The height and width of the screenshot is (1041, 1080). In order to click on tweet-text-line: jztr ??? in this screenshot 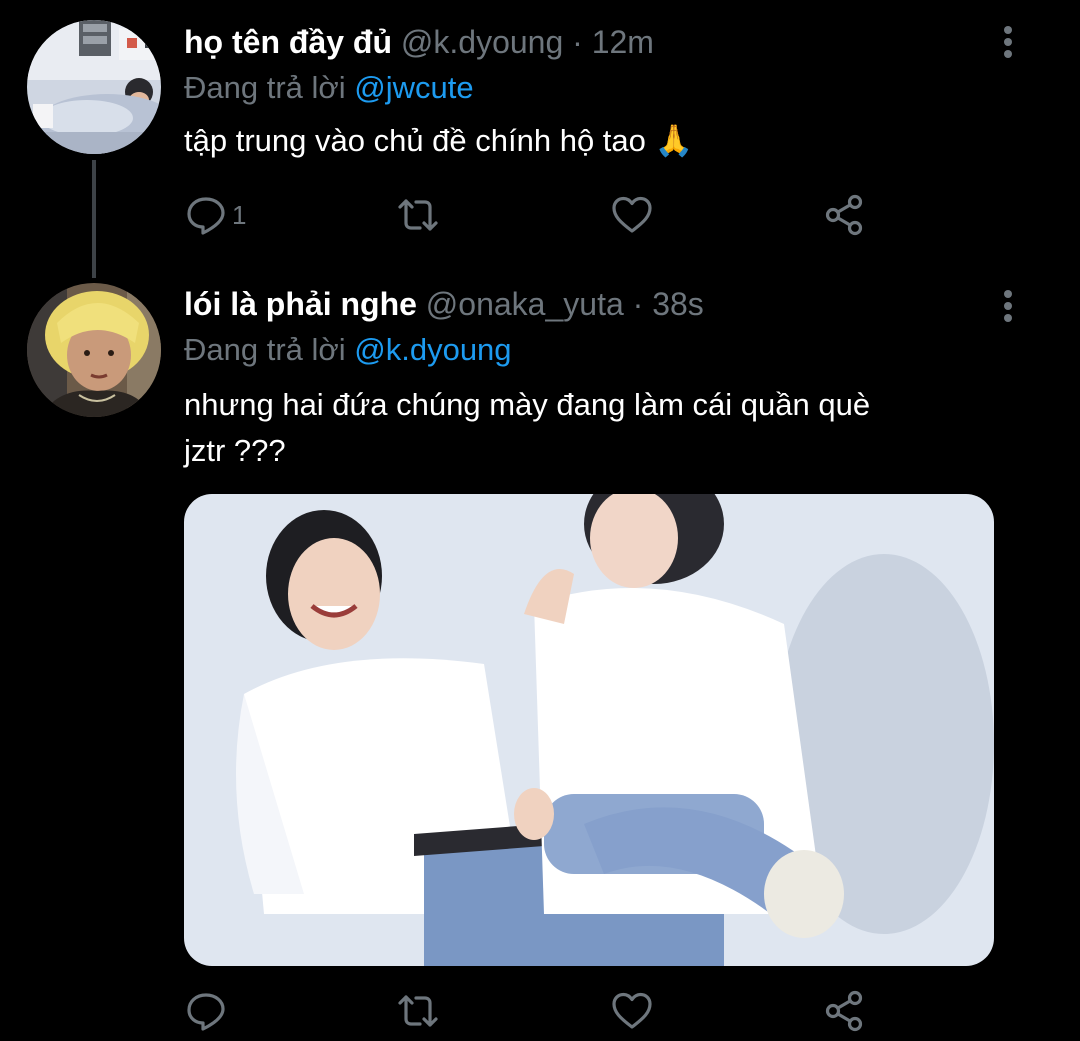, I will do `click(235, 450)`.